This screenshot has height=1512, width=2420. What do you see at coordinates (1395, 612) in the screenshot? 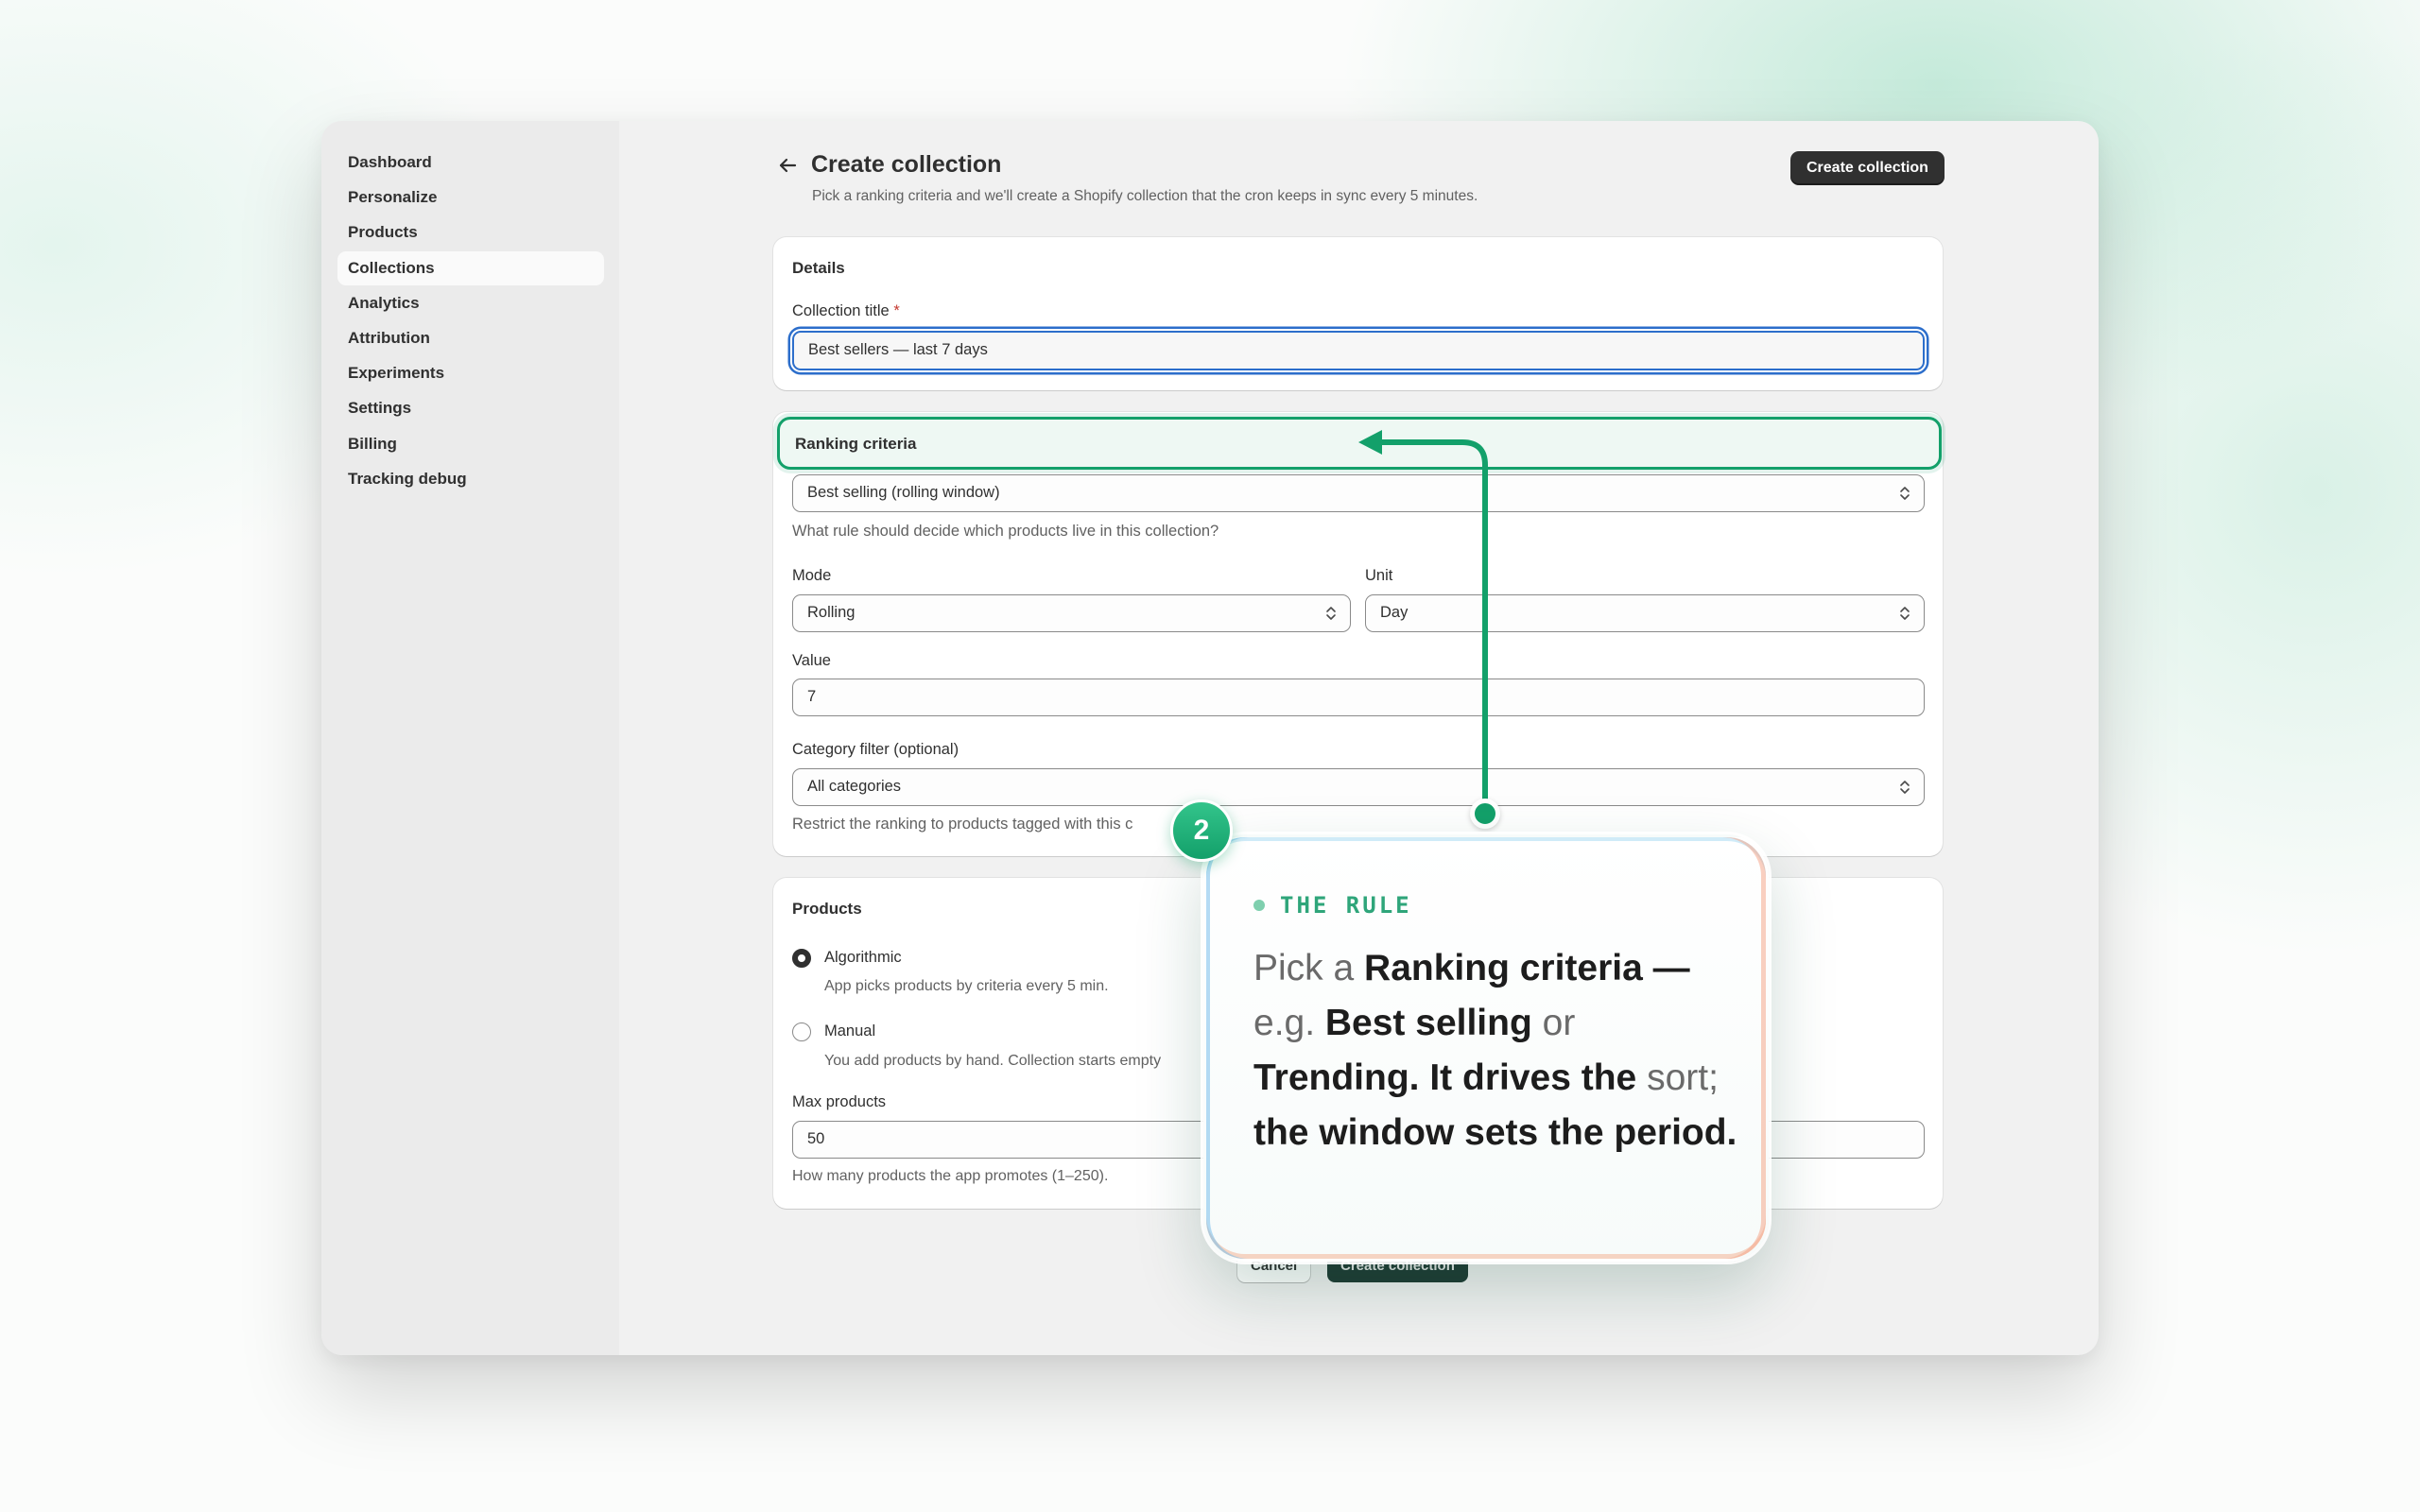
I see `unit-value: Day` at bounding box center [1395, 612].